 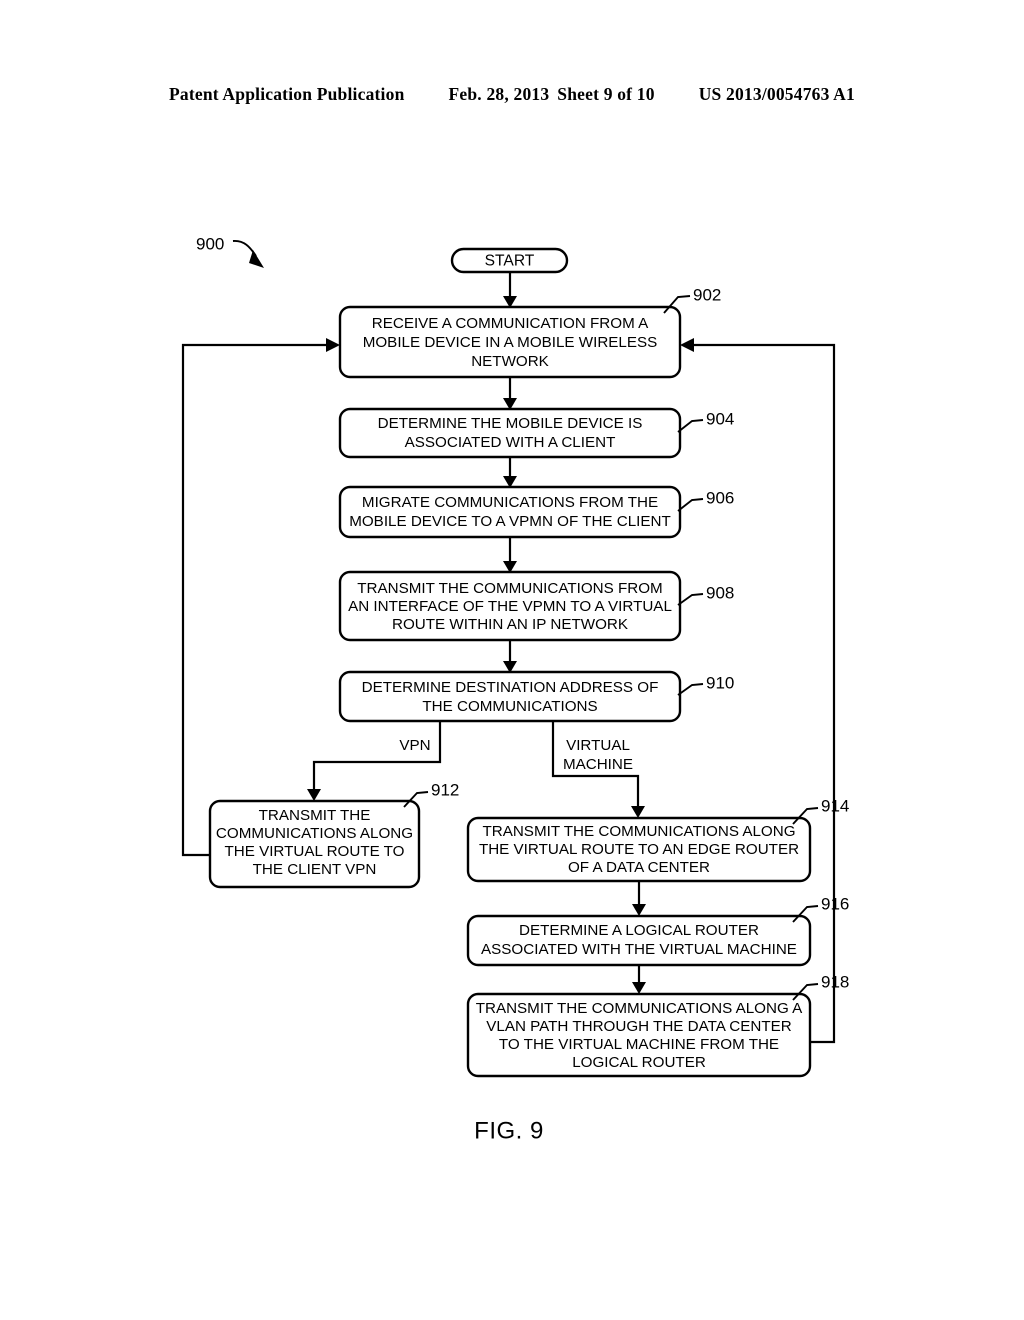 I want to click on step-916-line-1: DETERMINE A LOGICAL ROUTER, so click(x=639, y=930).